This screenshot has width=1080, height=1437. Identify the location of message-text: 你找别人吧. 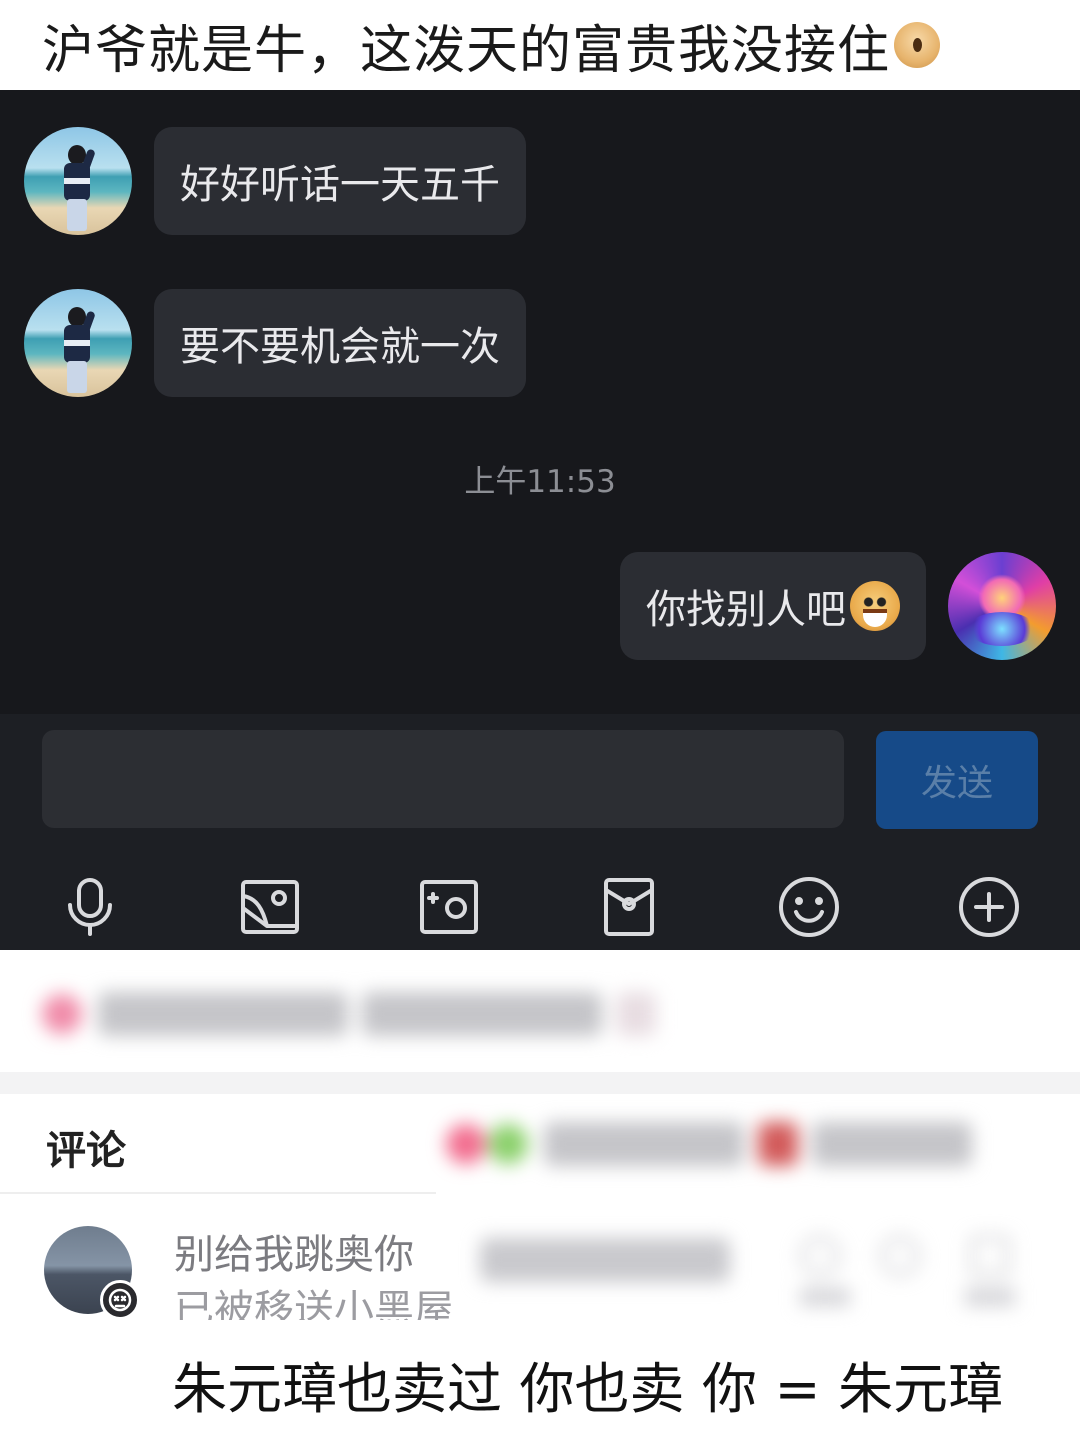
(746, 610).